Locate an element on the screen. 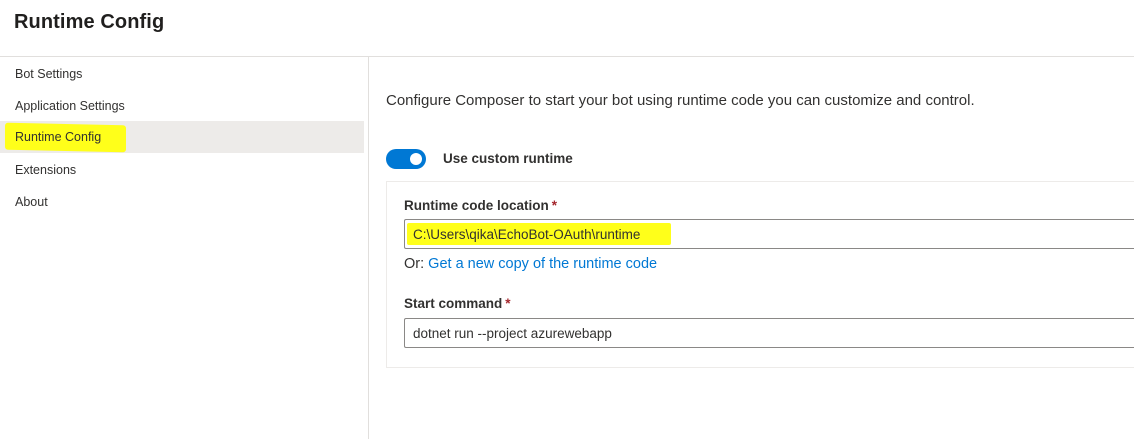 The image size is (1134, 439). toggle-knob is located at coordinates (416, 159).